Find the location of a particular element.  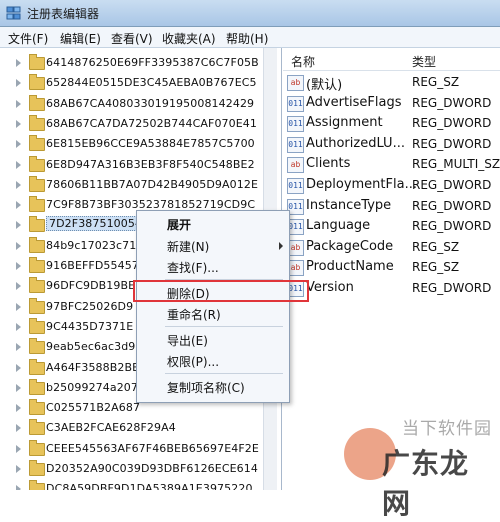

value-row: 011 AuthorizedLU... REG_DWORD is located at coordinates (391, 145).